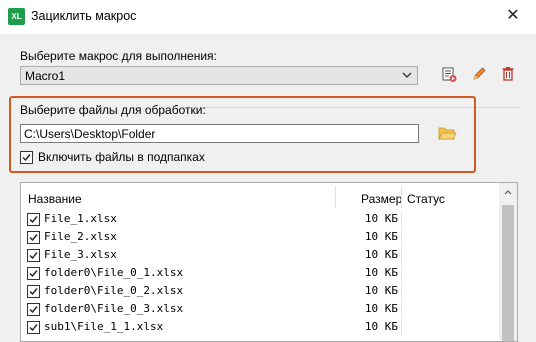 The width and height of the screenshot is (536, 342). Describe the element at coordinates (381, 199) in the screenshot. I see `column-size-header: Размер` at that location.